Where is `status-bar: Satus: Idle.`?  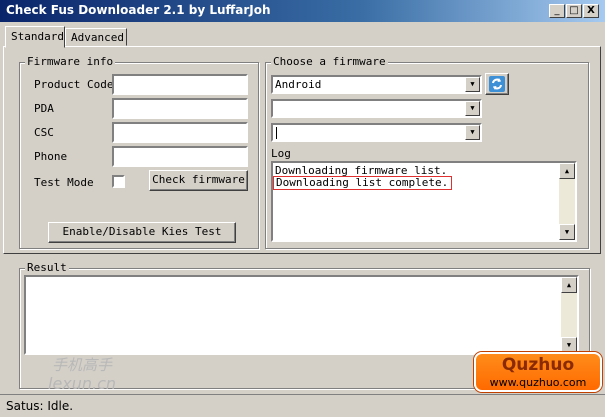 status-bar: Satus: Idle. is located at coordinates (302, 405).